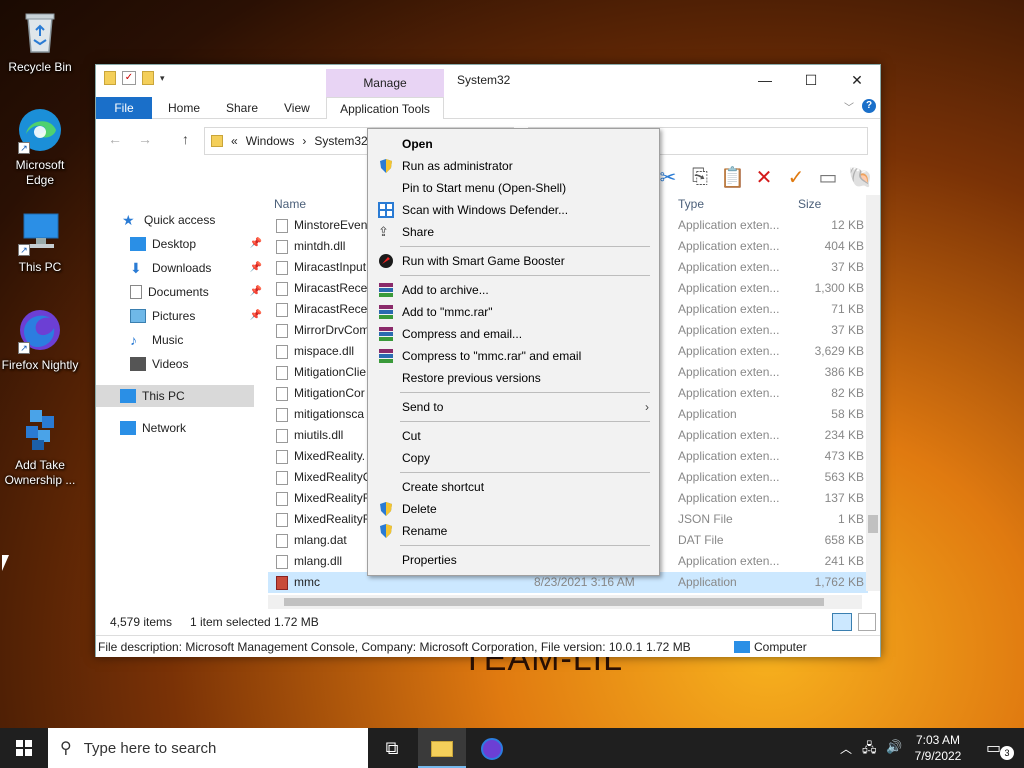  I want to click on network-icon: 🖧, so click(869, 750).